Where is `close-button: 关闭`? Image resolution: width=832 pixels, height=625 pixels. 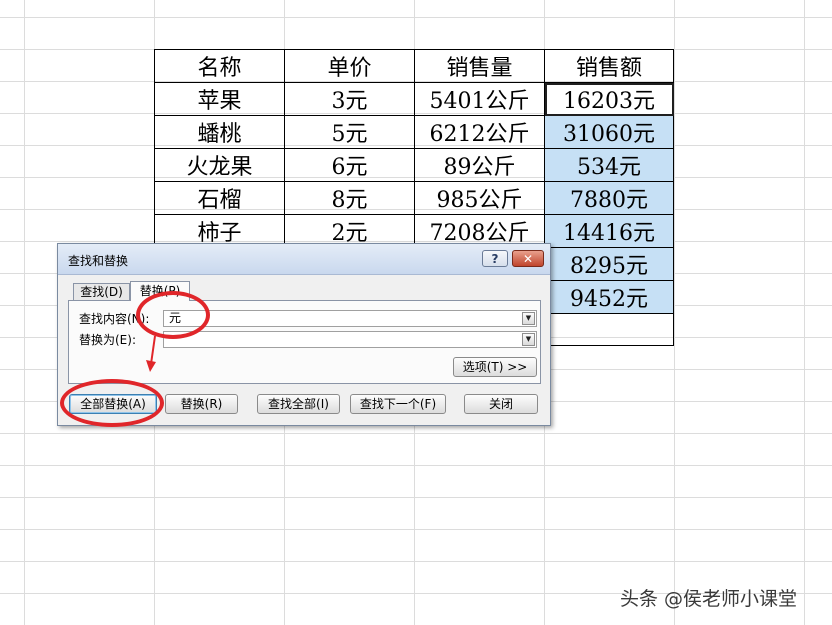 close-button: 关闭 is located at coordinates (501, 404).